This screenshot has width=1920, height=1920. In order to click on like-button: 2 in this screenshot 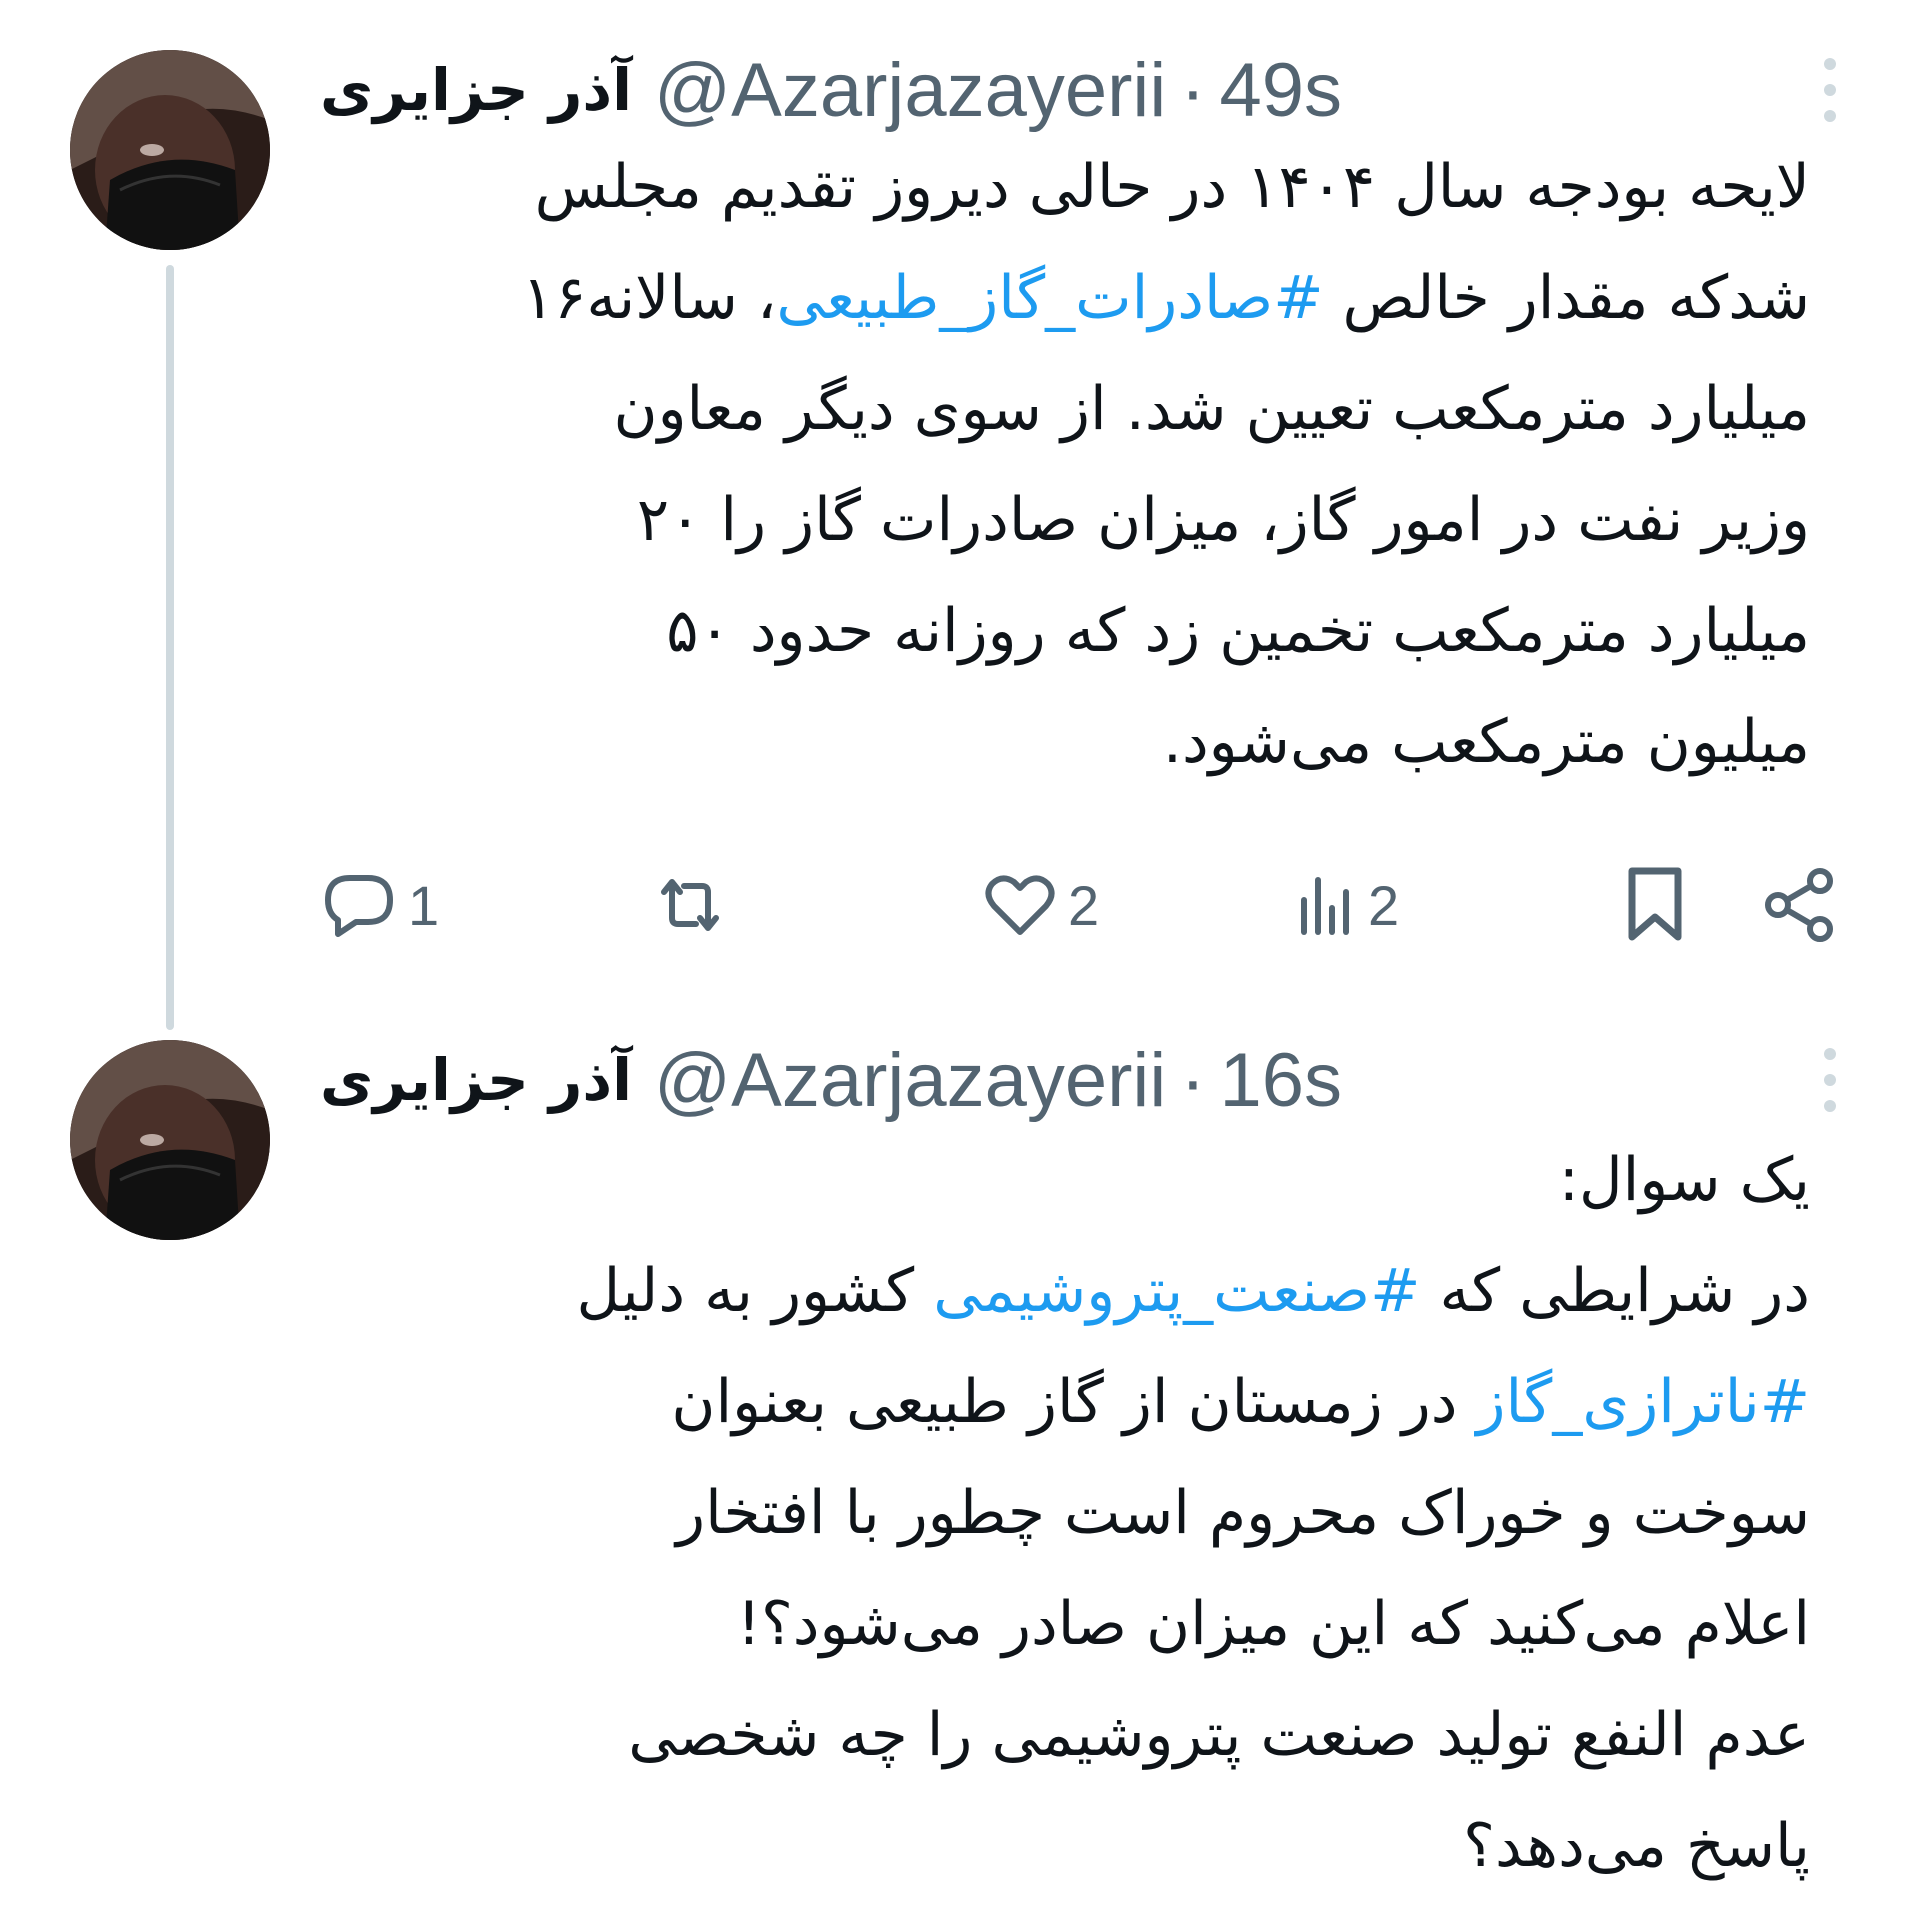, I will do `click(1039, 905)`.